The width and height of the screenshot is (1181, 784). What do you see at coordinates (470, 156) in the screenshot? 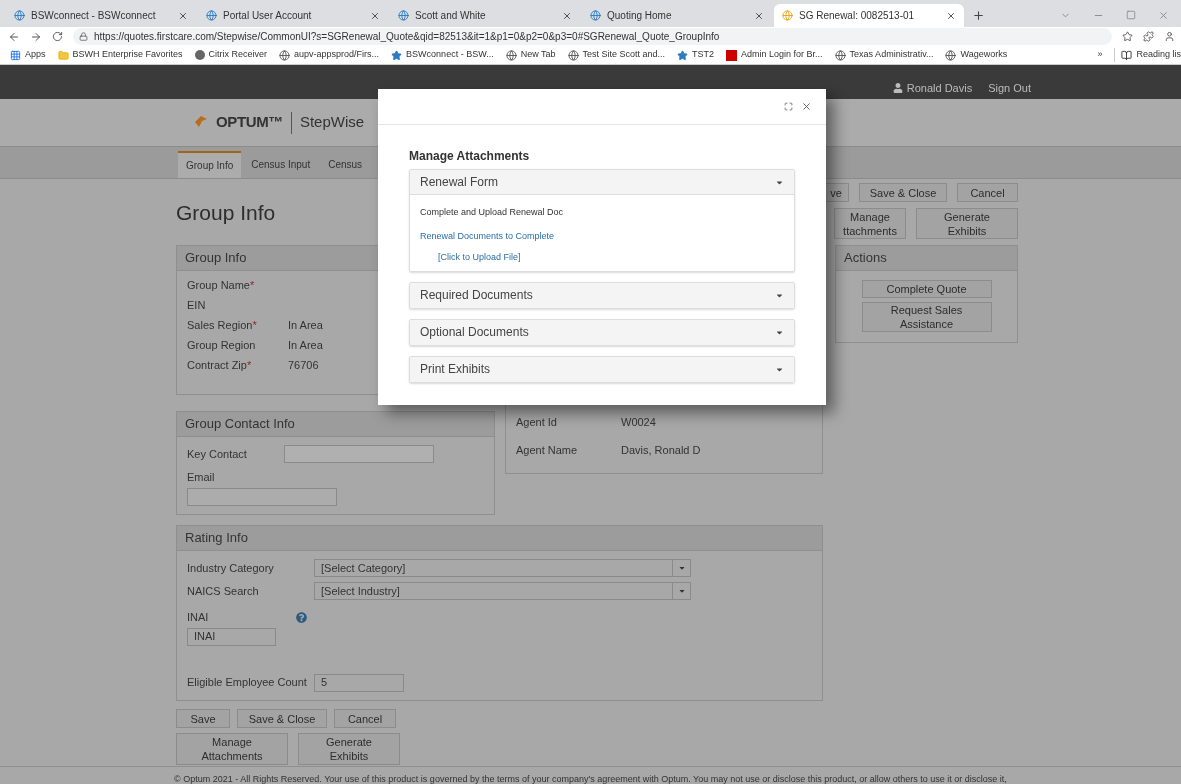
I see `modal-title: Manage Attachments` at bounding box center [470, 156].